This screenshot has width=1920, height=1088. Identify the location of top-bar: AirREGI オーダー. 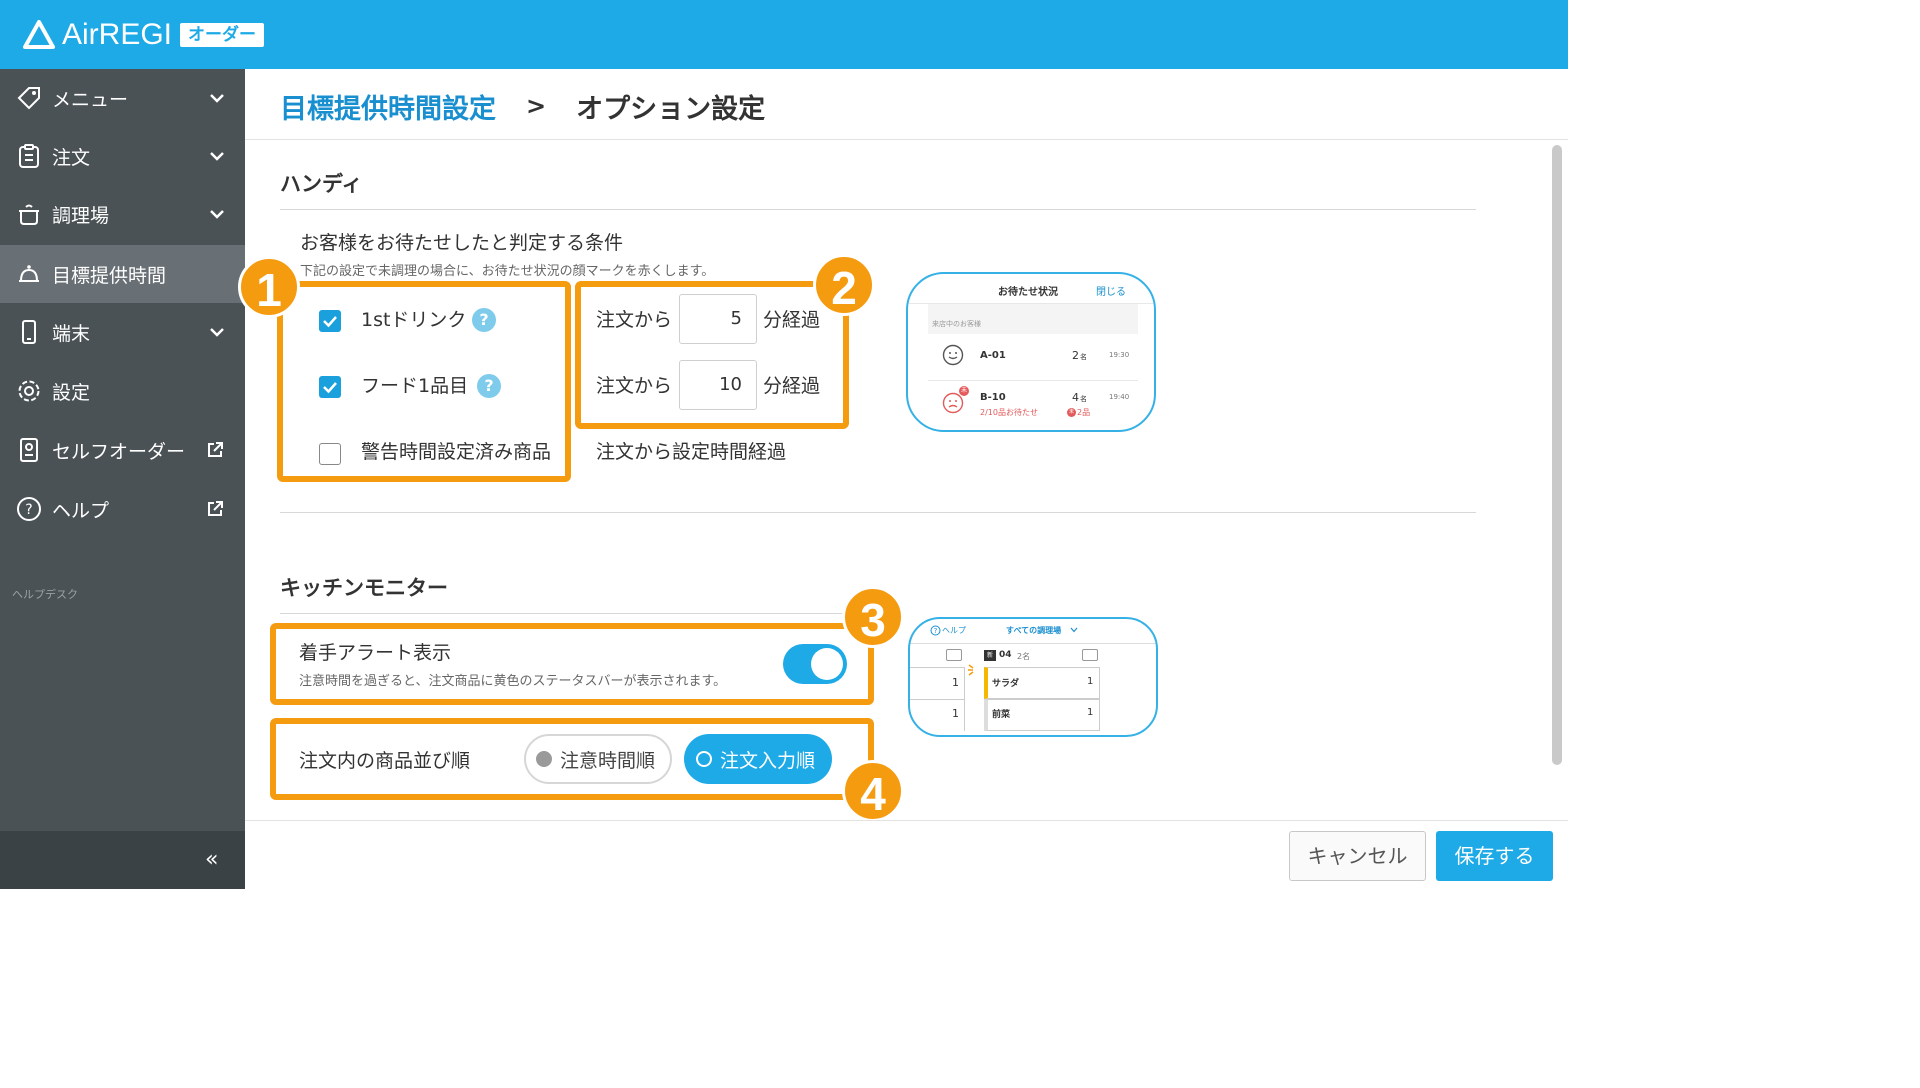
(784, 34).